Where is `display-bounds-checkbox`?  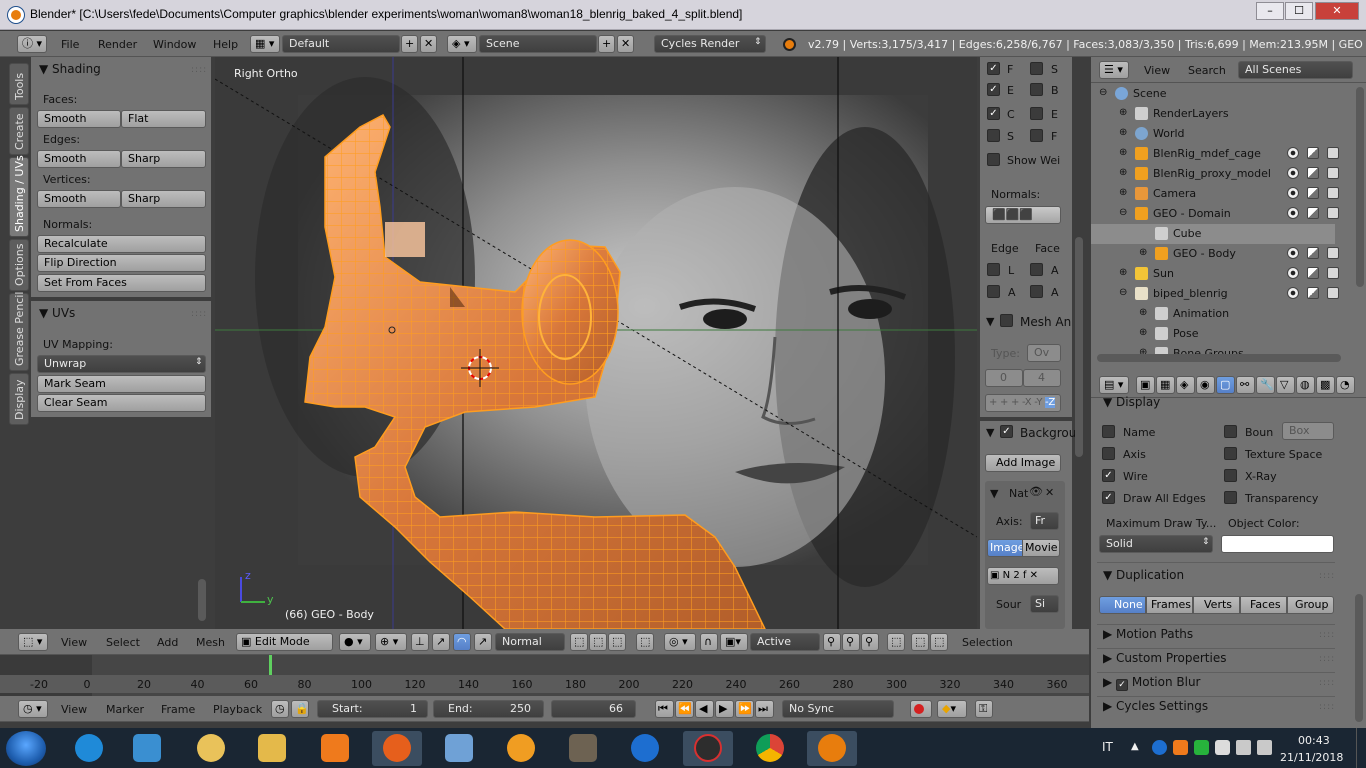
display-bounds-checkbox is located at coordinates (1230, 431).